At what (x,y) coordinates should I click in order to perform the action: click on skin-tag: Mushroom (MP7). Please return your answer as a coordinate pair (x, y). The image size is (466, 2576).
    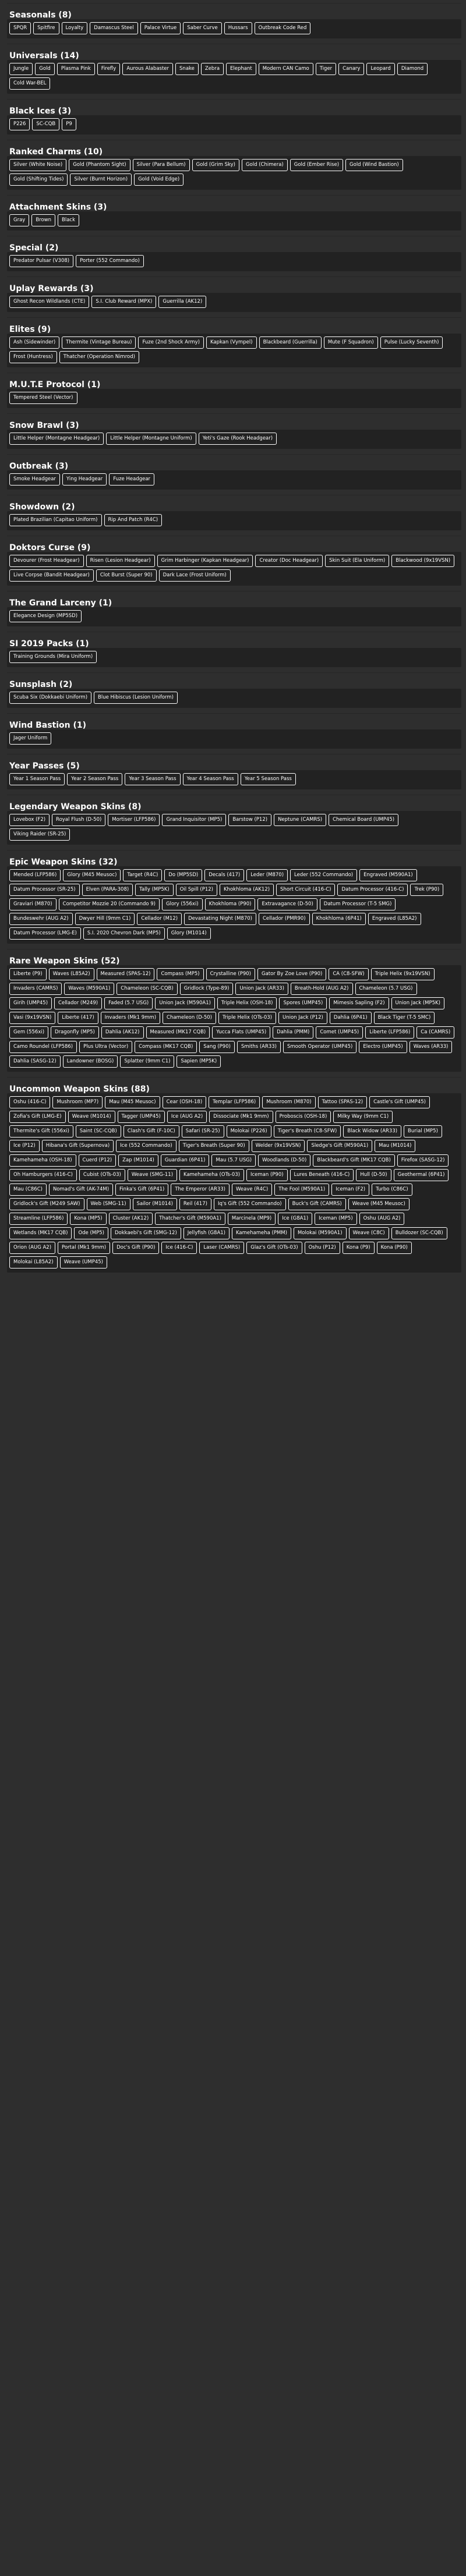
    Looking at the image, I should click on (77, 1102).